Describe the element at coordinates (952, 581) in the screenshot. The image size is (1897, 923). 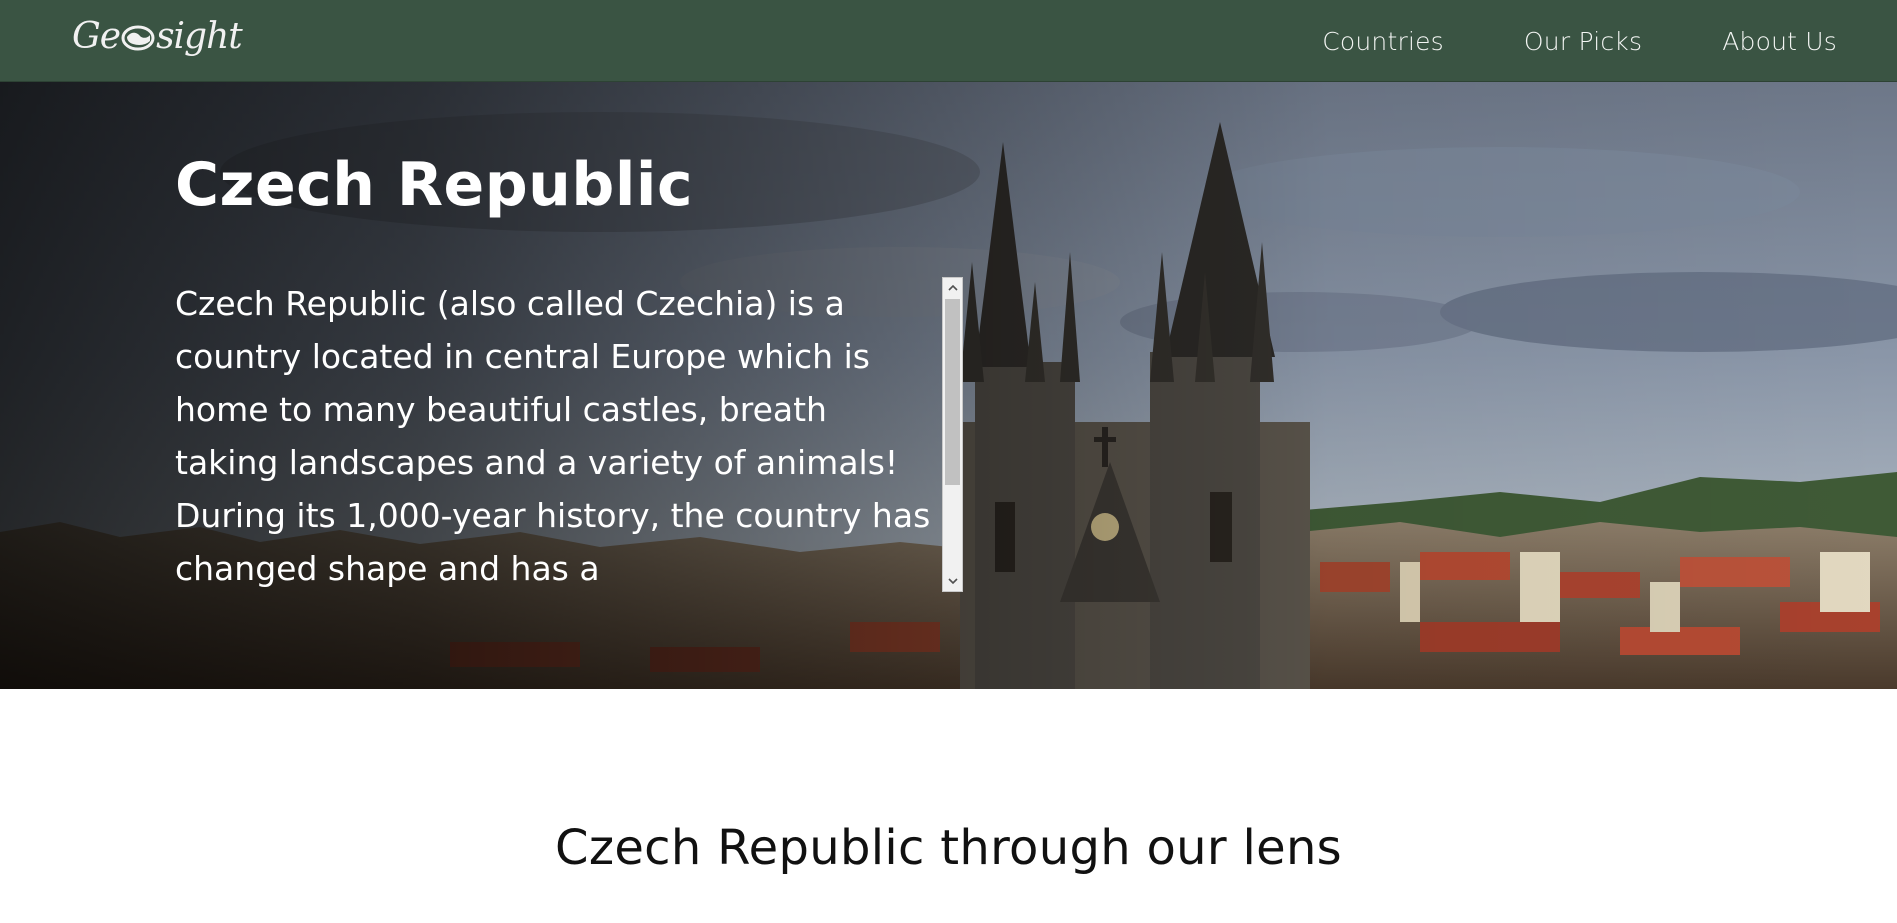
I see `scroll-down-arrow-icon` at that location.